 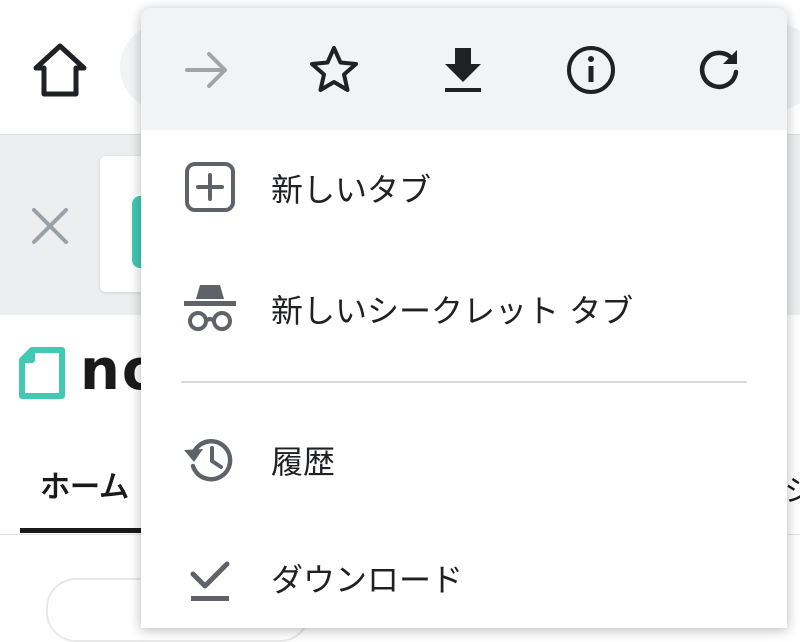 I want to click on menu-item-history: 履歴, so click(x=464, y=459).